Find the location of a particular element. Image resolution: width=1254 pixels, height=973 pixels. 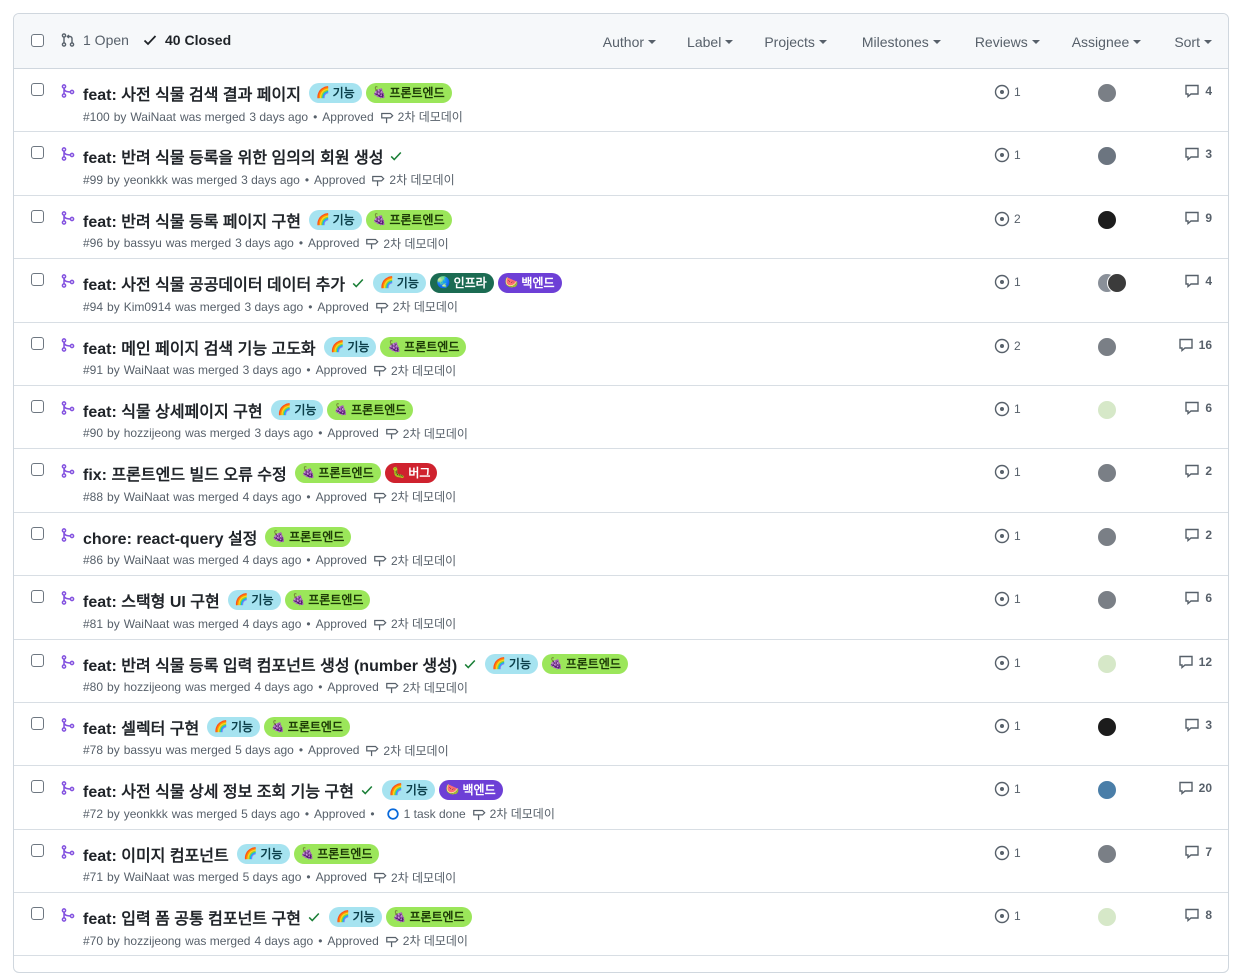

pr-title-link: feat: 입력 폼 공통 컴포넌트 구현 is located at coordinates (192, 917).